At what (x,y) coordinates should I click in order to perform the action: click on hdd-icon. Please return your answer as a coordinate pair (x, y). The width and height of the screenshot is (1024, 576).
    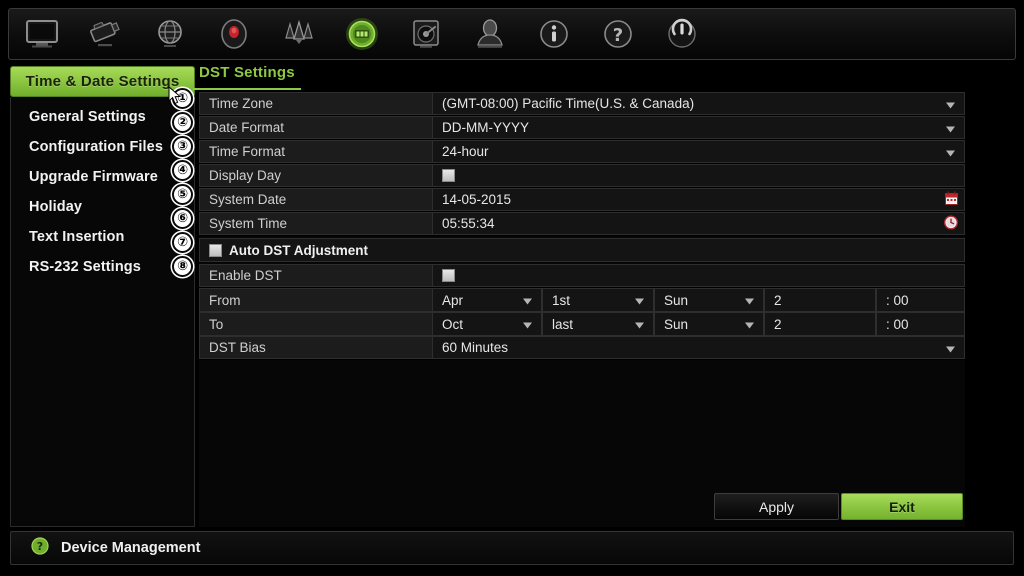
    Looking at the image, I should click on (426, 34).